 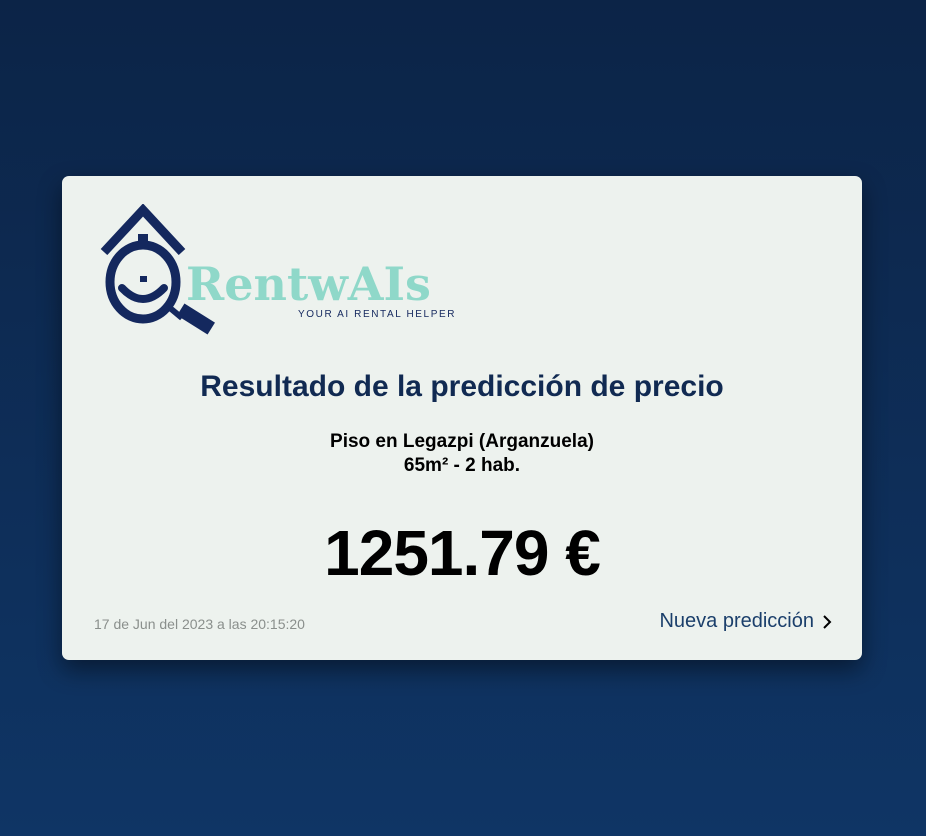 What do you see at coordinates (736, 621) in the screenshot?
I see `new-prediction-label: Nueva predicción` at bounding box center [736, 621].